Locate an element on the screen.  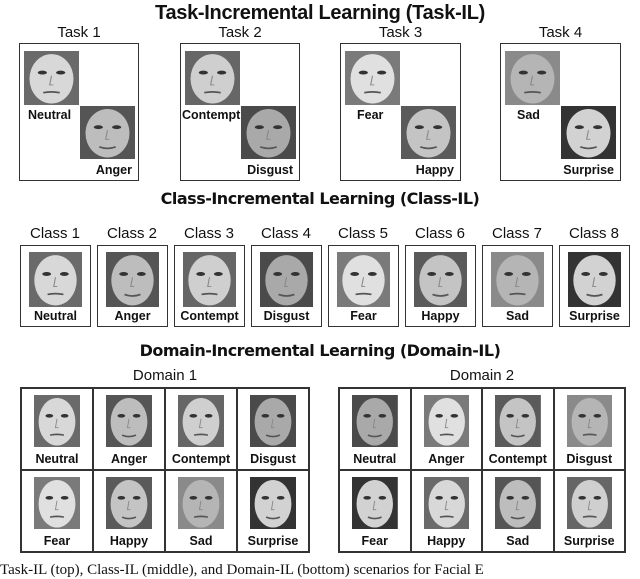
class-label: Class 6 is located at coordinates (440, 233).